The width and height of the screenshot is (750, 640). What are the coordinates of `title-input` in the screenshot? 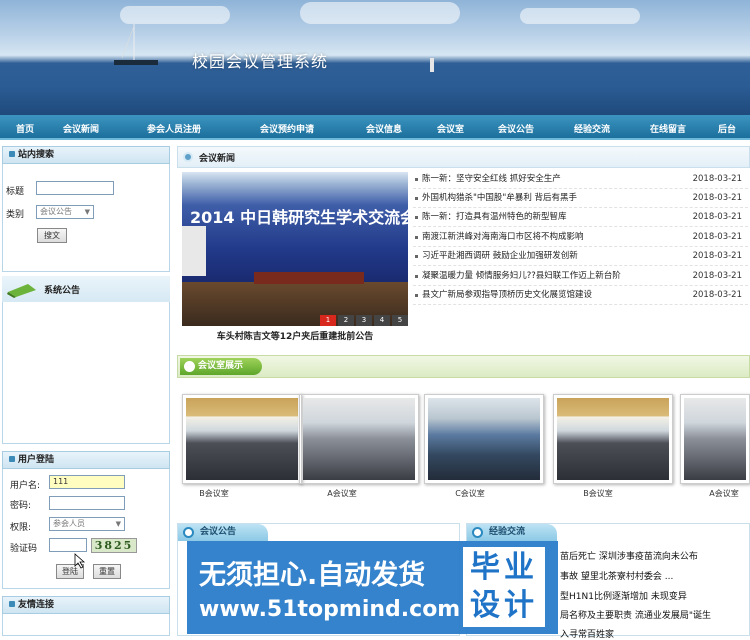 It's located at (75, 188).